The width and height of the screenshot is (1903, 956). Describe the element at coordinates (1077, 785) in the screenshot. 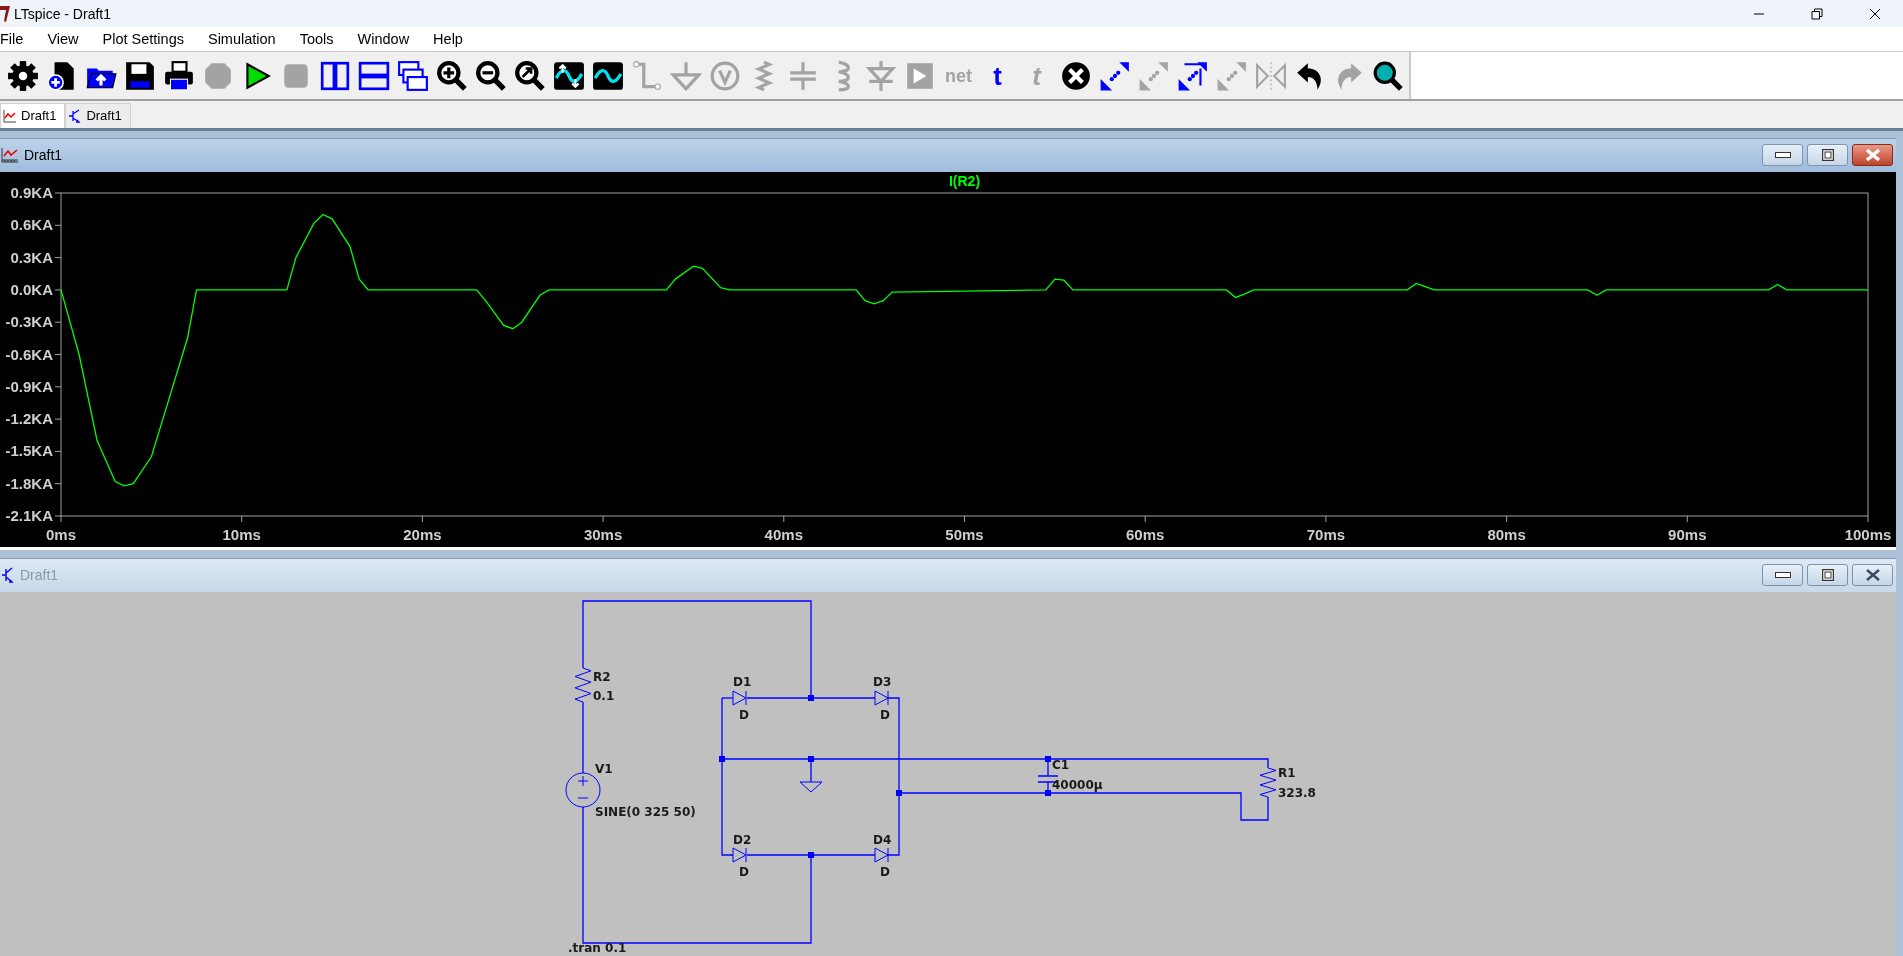

I see `component-value: 40000µ` at that location.